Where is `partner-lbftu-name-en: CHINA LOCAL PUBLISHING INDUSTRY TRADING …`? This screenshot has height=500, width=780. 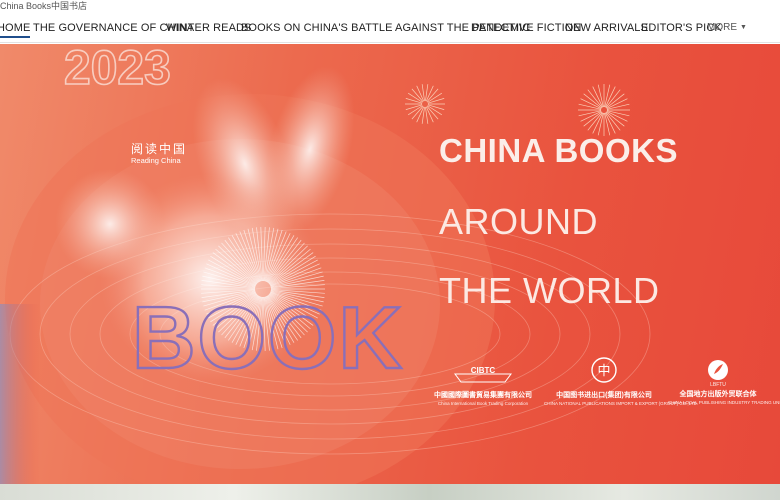
partner-lbftu-name-en: CHINA LOCAL PUBLISHING INDUSTRY TRADING … is located at coordinates (724, 402).